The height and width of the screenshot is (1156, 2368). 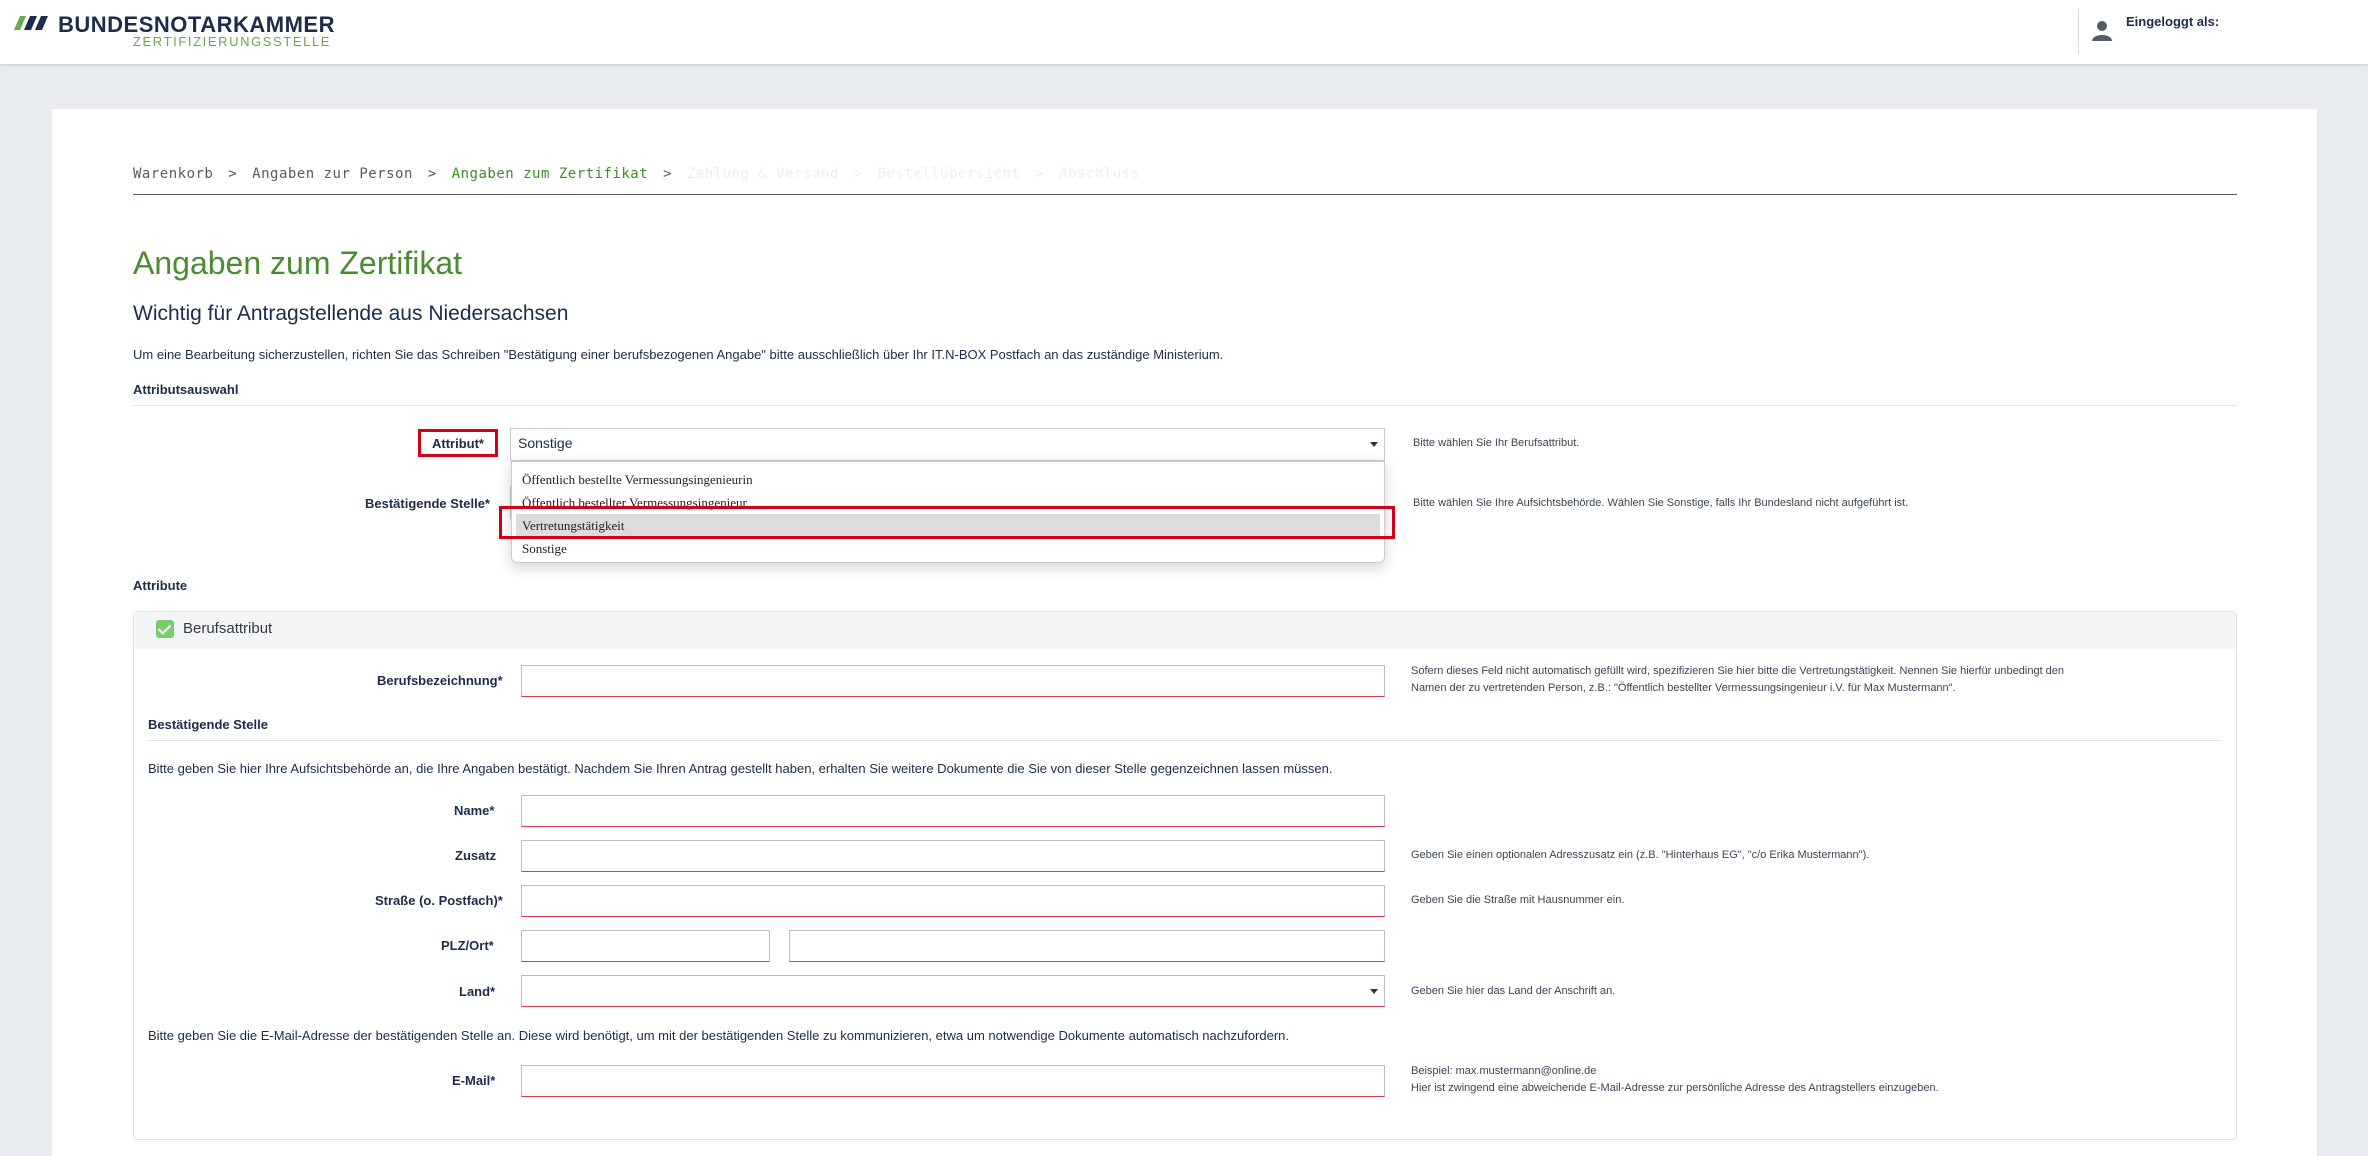 What do you see at coordinates (947, 444) in the screenshot?
I see `attribut-select: Sonstige` at bounding box center [947, 444].